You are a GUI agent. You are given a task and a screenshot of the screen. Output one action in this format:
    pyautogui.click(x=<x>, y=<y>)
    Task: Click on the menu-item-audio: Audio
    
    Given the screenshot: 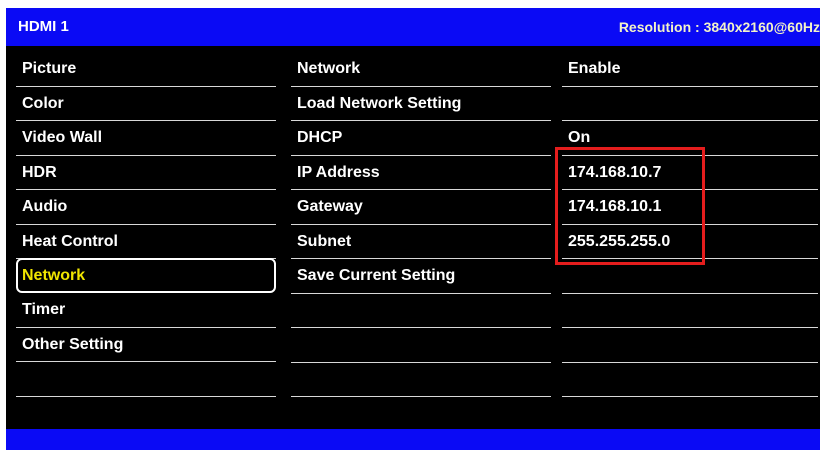 What is the action you would take?
    pyautogui.click(x=146, y=207)
    